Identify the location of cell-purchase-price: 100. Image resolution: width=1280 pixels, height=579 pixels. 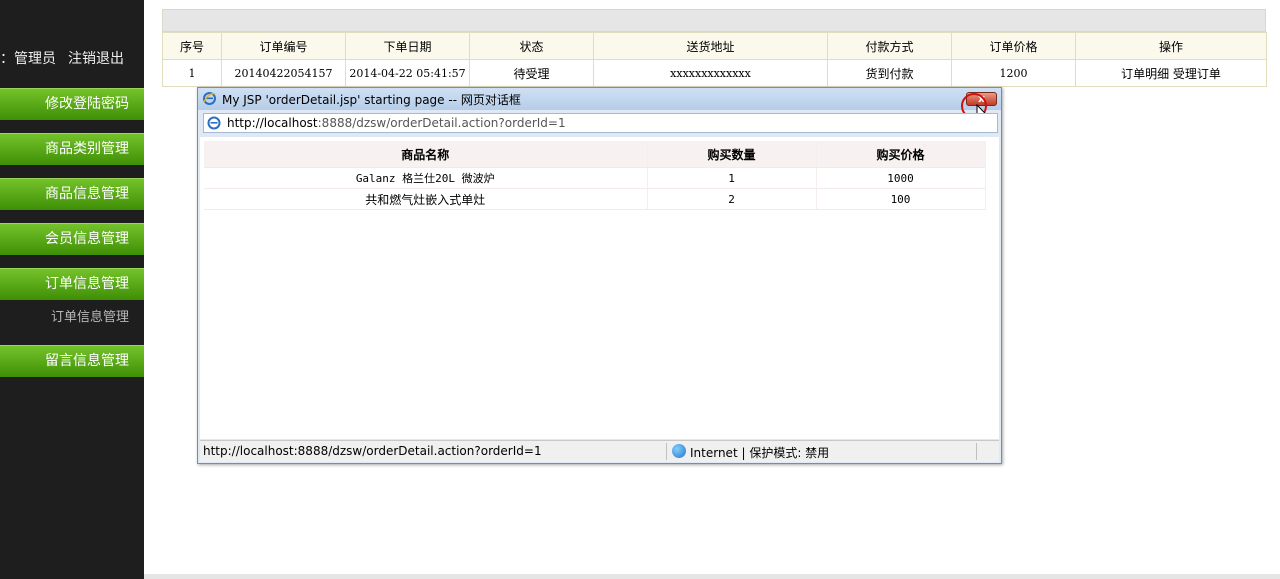
(901, 199).